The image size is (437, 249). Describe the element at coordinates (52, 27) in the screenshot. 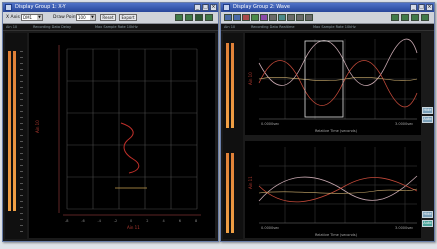

I see `status-mode: Recording Data Delay` at that location.